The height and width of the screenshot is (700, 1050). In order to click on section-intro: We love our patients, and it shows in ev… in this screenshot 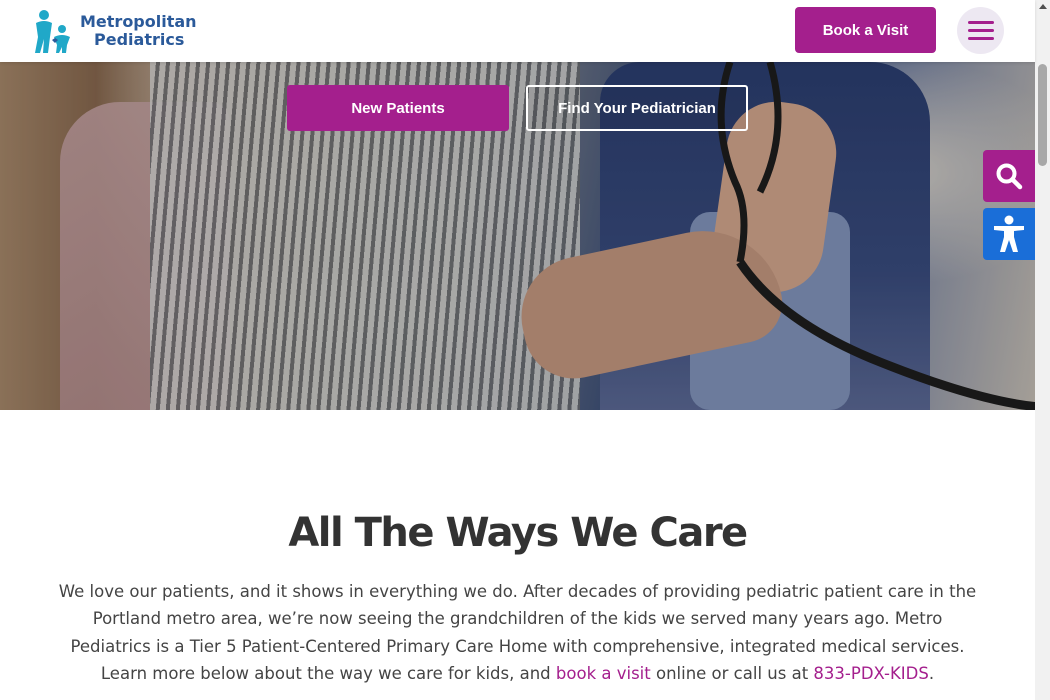, I will do `click(517, 632)`.